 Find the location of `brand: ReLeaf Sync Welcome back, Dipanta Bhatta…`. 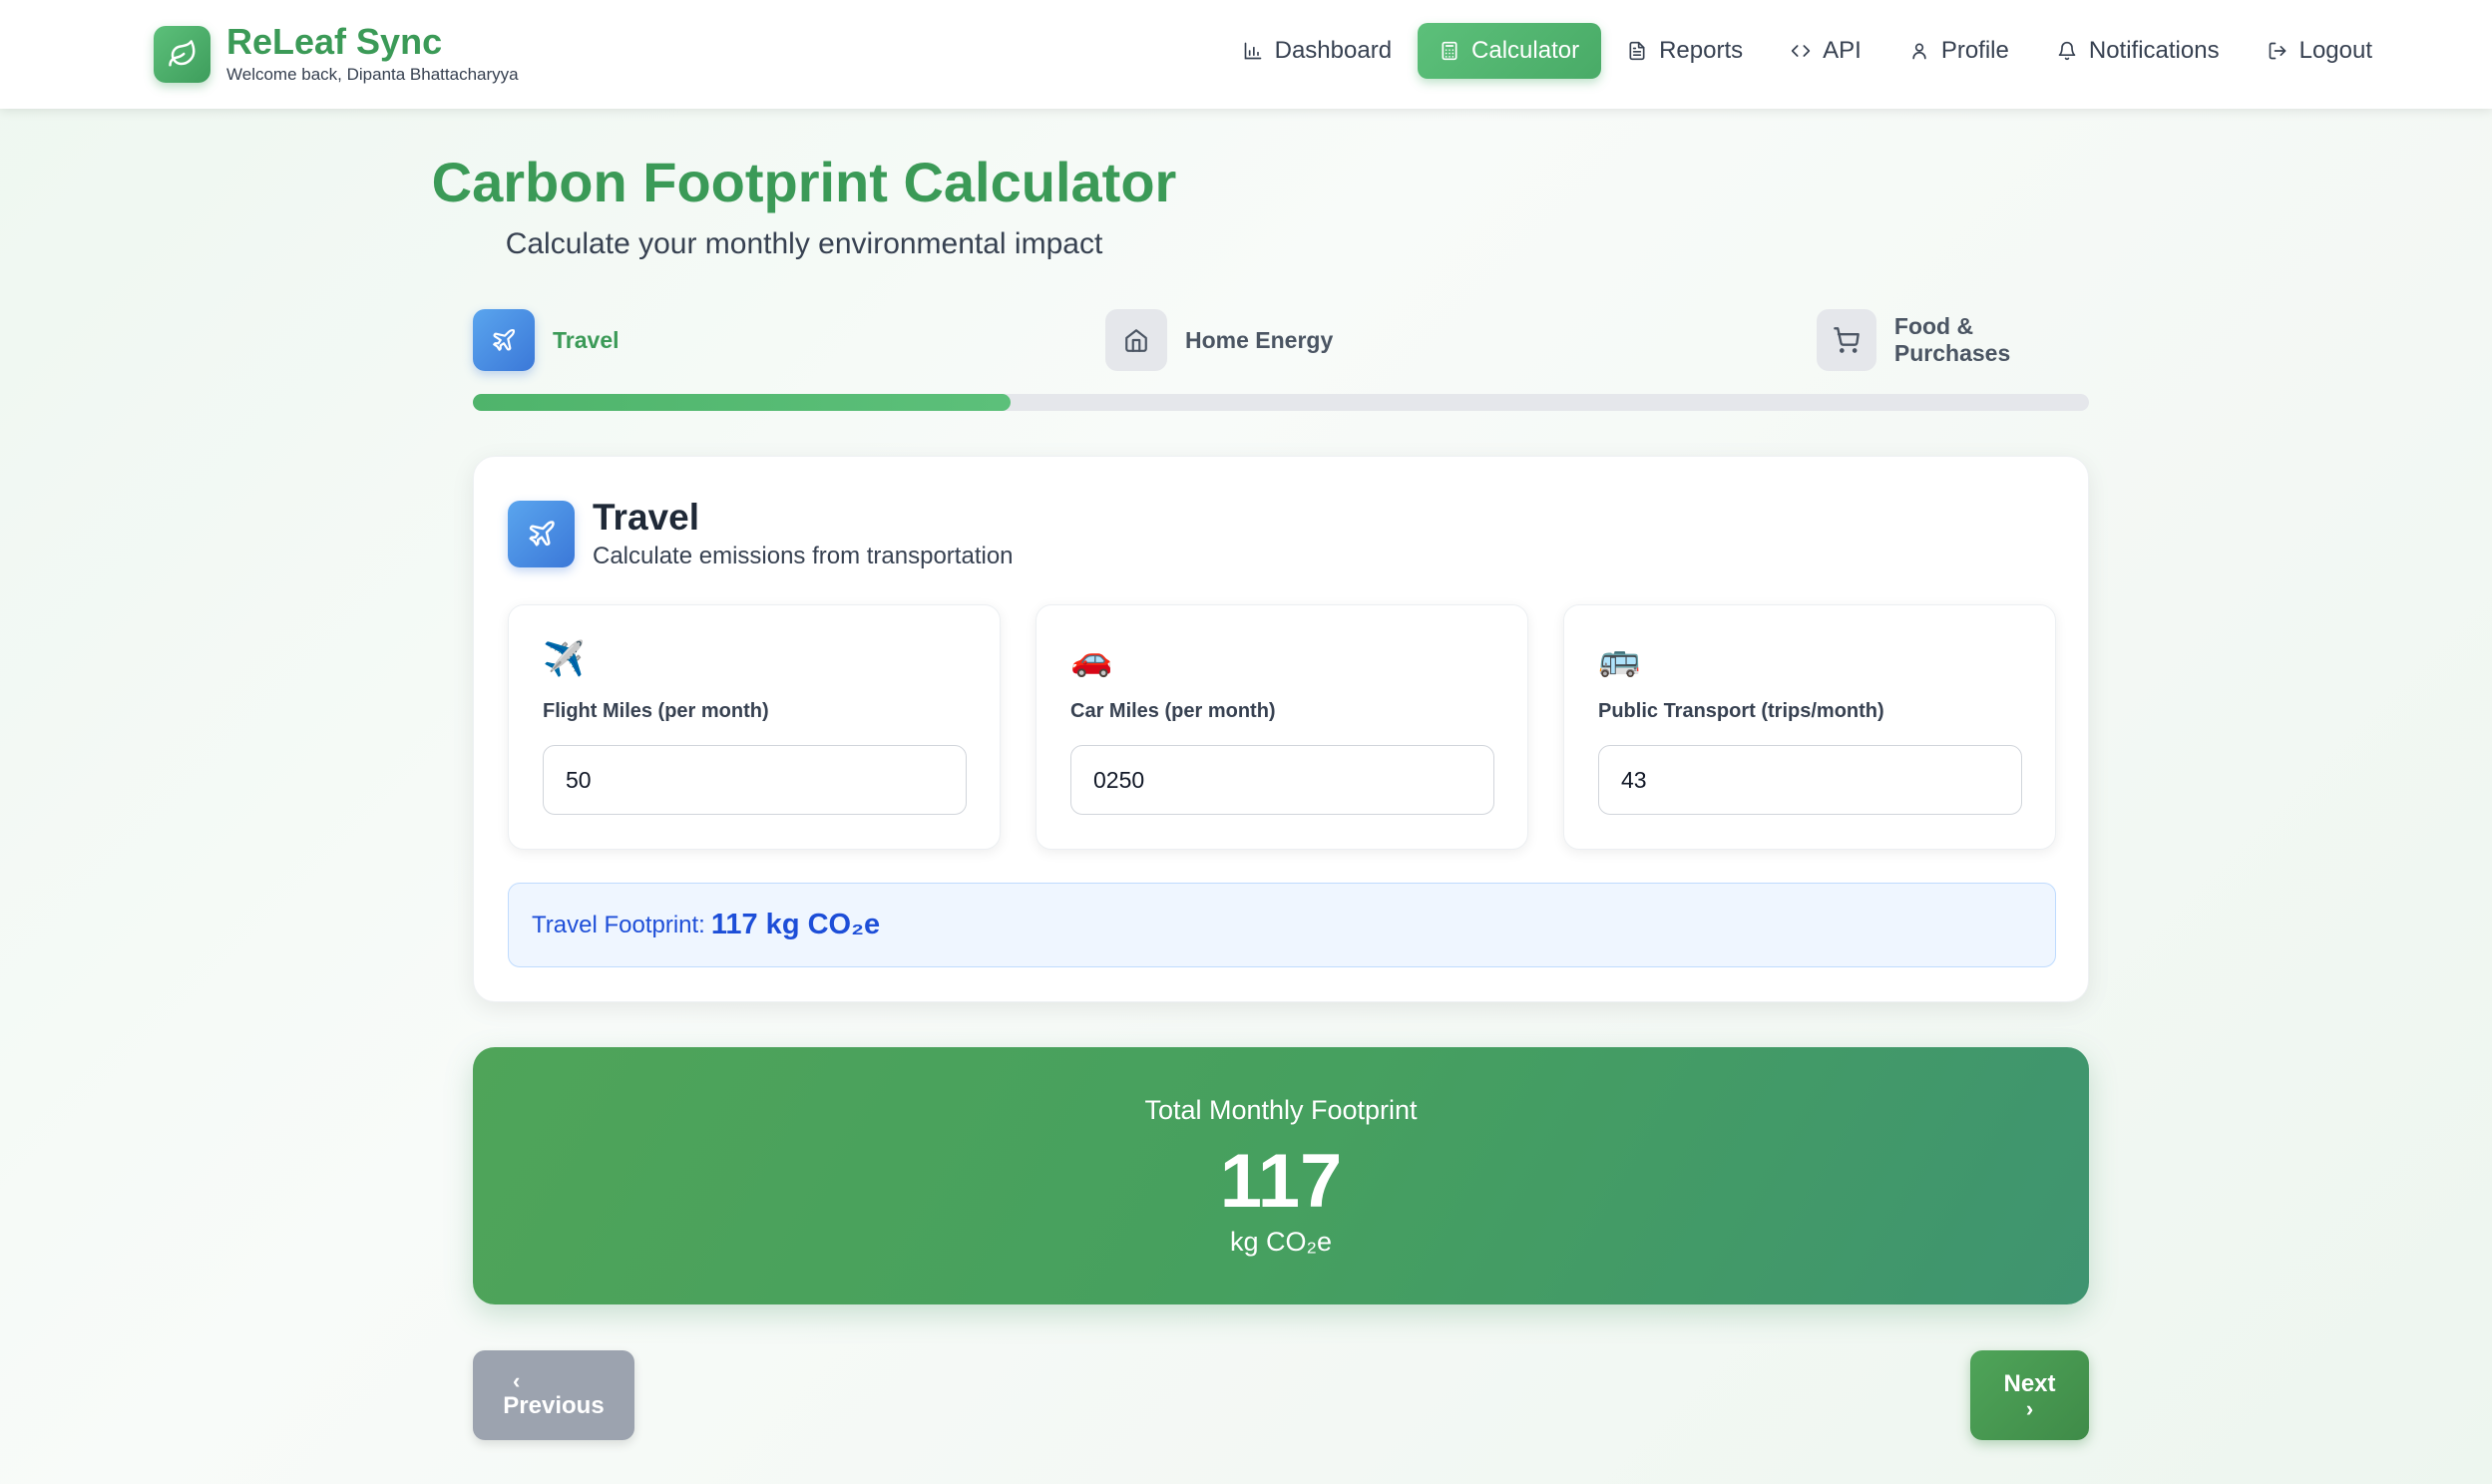

brand: ReLeaf Sync Welcome back, Dipanta Bhatta… is located at coordinates (336, 54).